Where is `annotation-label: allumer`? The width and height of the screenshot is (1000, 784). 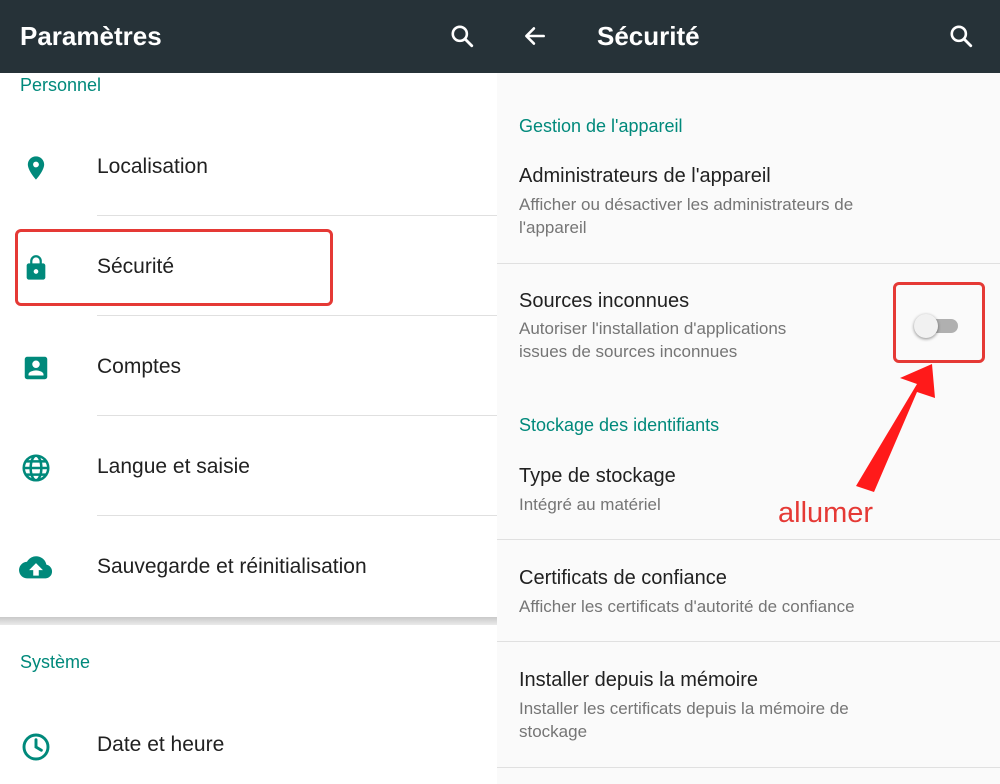 annotation-label: allumer is located at coordinates (826, 513).